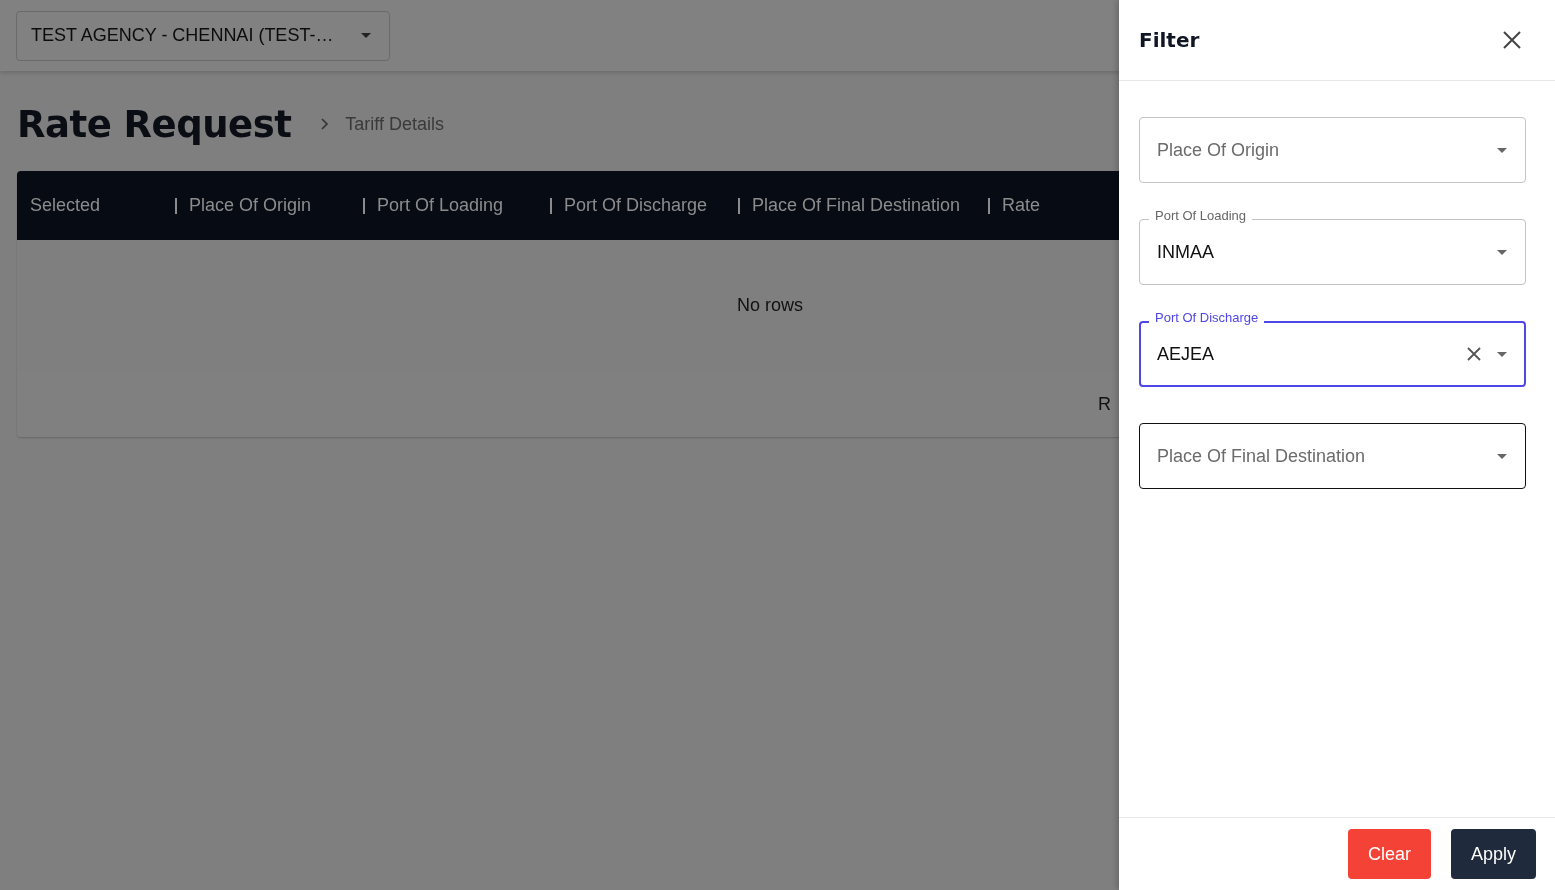 Image resolution: width=1555 pixels, height=890 pixels. I want to click on column-header: Place Of Final Destination, so click(863, 205).